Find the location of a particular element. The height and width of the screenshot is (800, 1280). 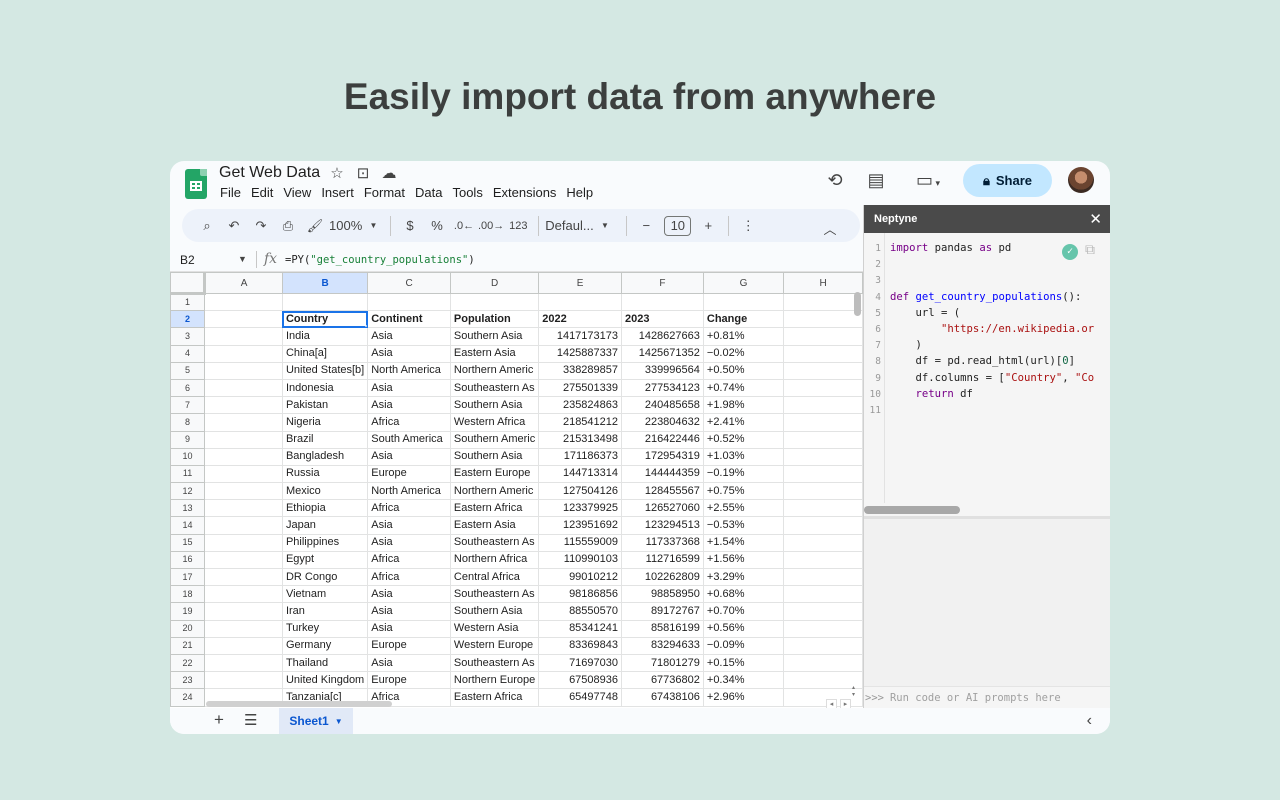

cell: +0.68% is located at coordinates (743, 594).